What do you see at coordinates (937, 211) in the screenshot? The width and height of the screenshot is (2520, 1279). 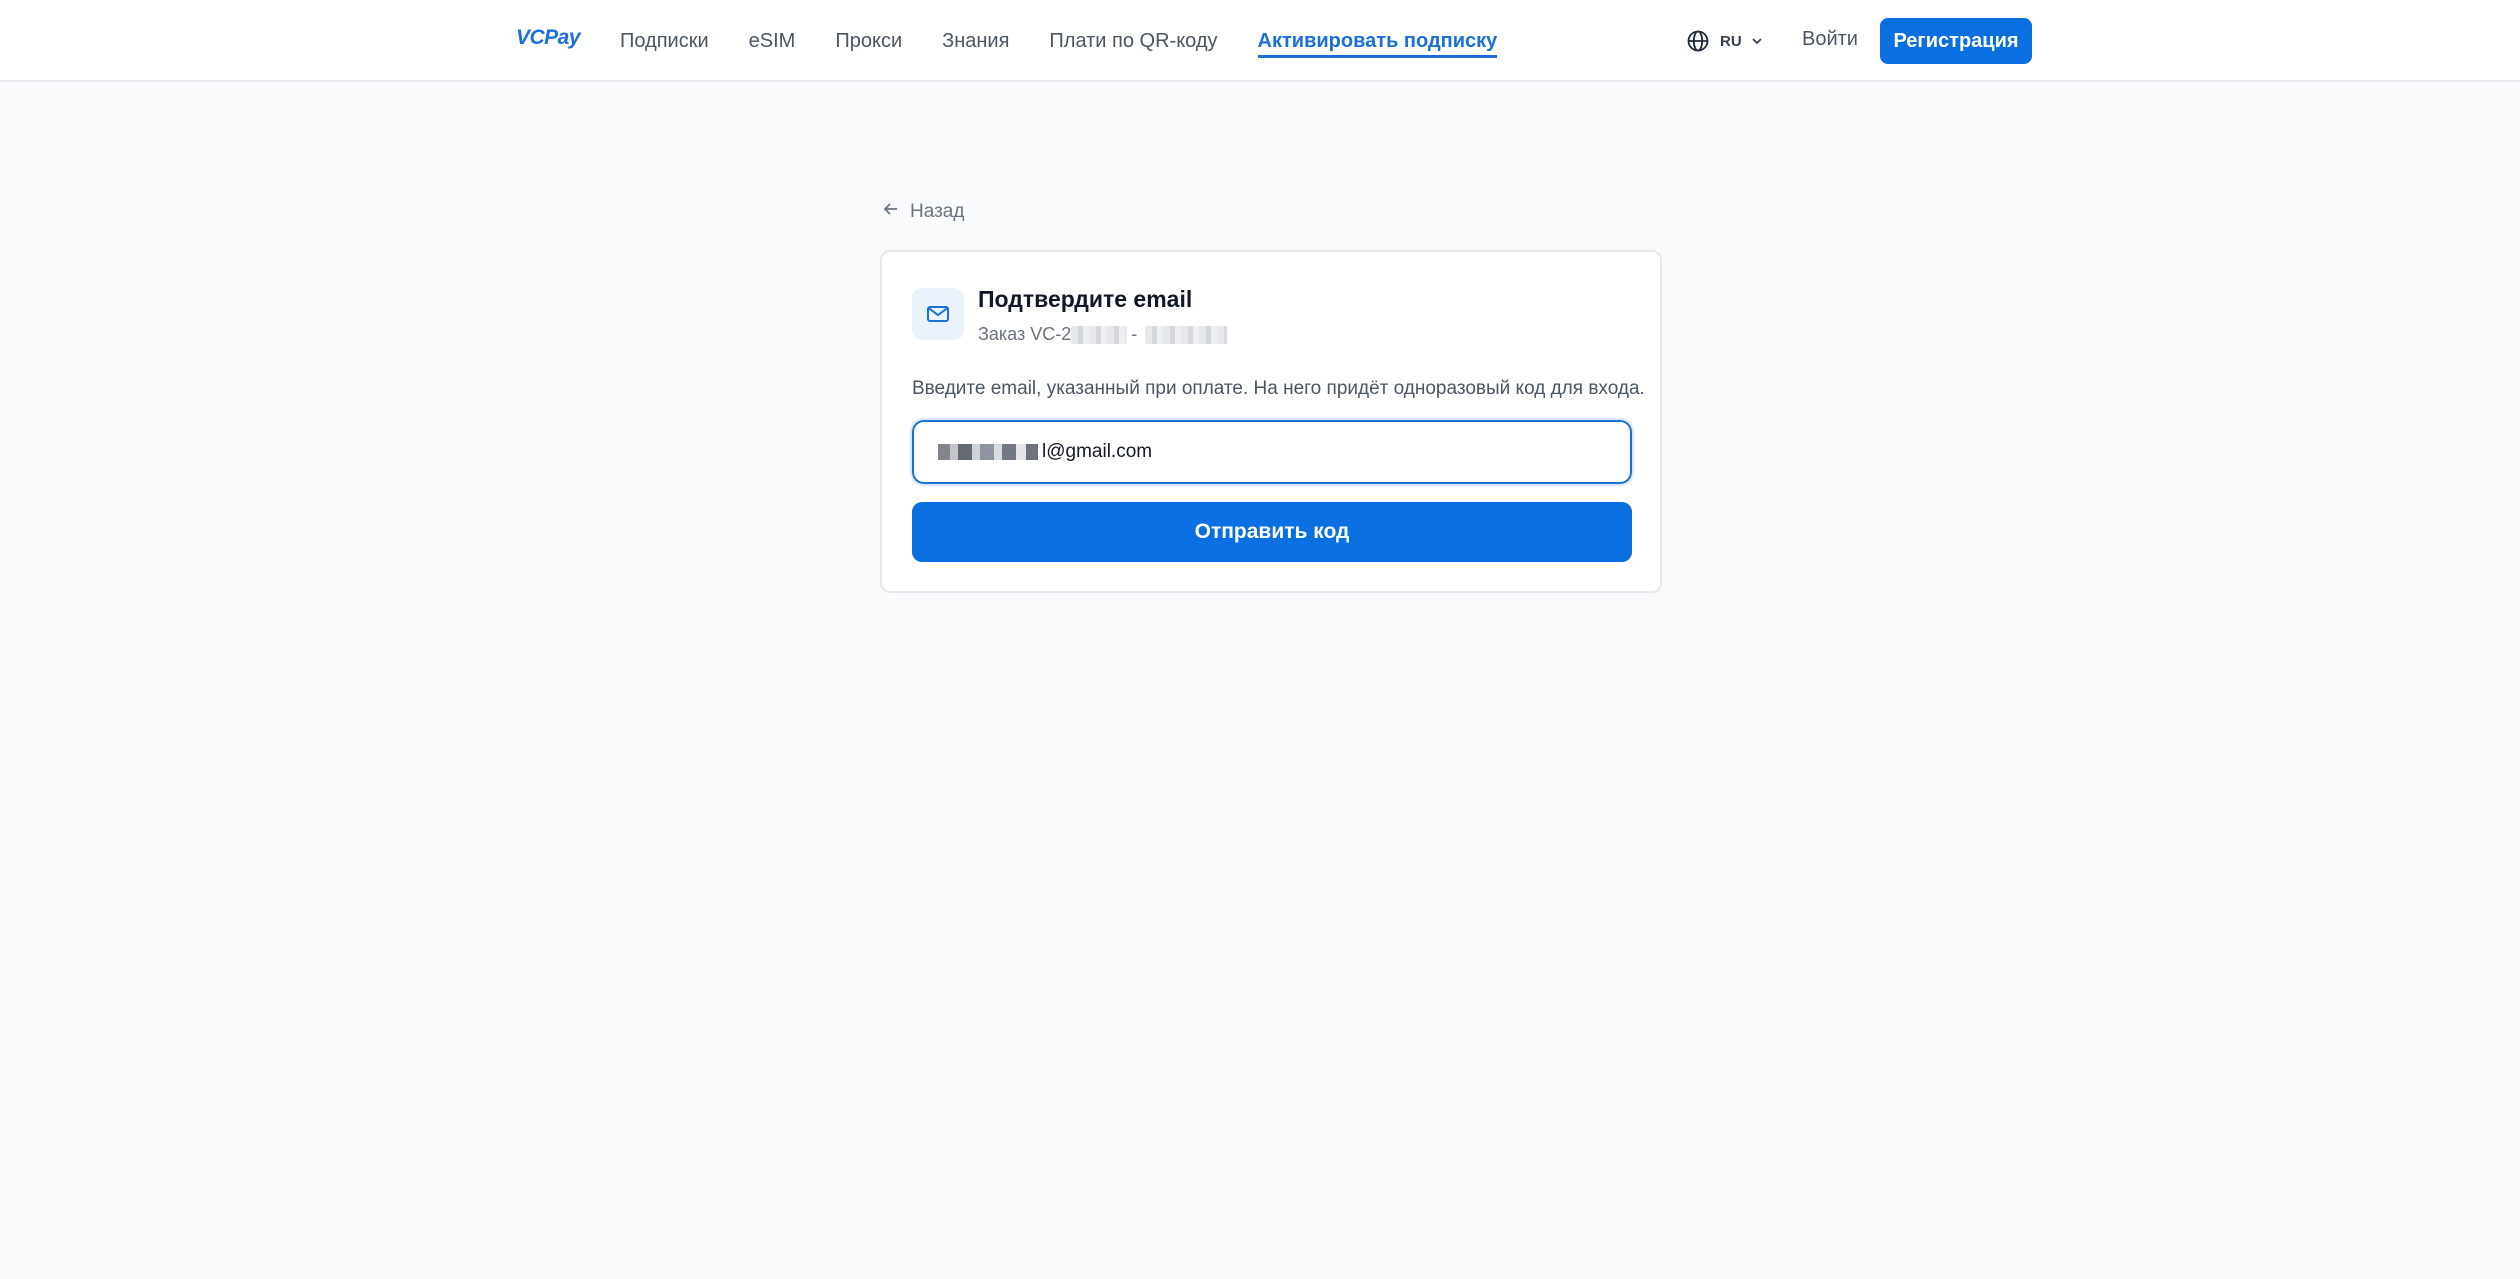 I see `back-label: Назад` at bounding box center [937, 211].